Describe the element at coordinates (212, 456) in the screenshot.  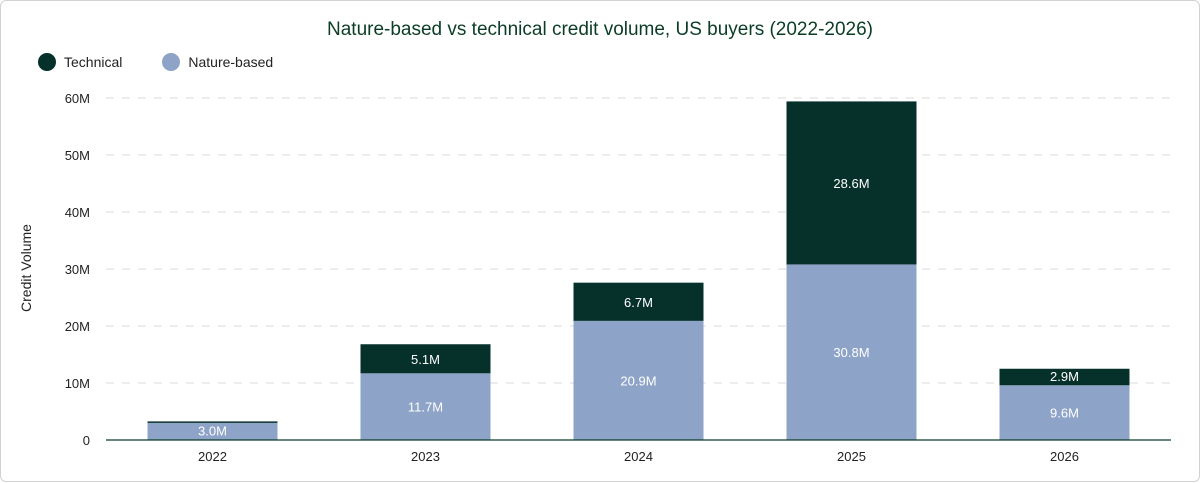
I see `x-tick-label: 2022` at that location.